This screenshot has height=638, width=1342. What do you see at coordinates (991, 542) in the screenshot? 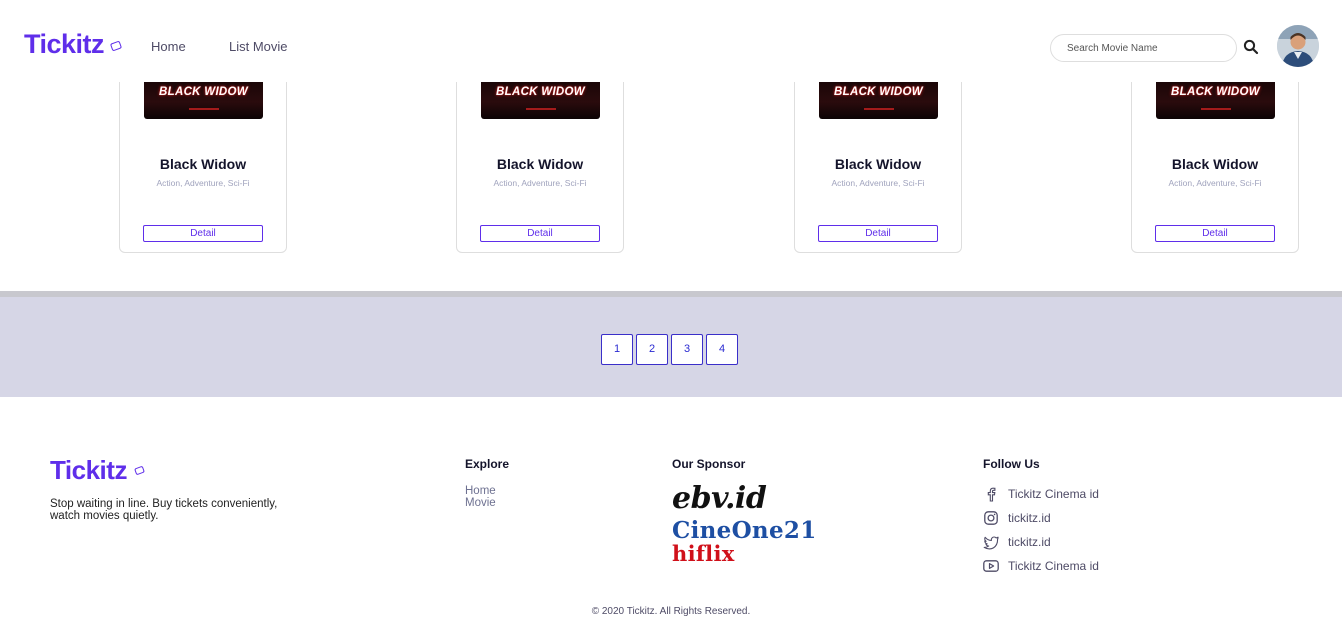
I see `twitter-icon` at bounding box center [991, 542].